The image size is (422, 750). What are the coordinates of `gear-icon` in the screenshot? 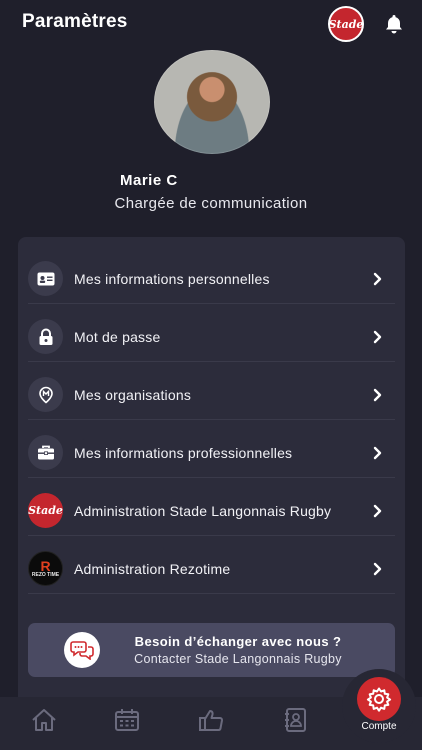 It's located at (379, 699).